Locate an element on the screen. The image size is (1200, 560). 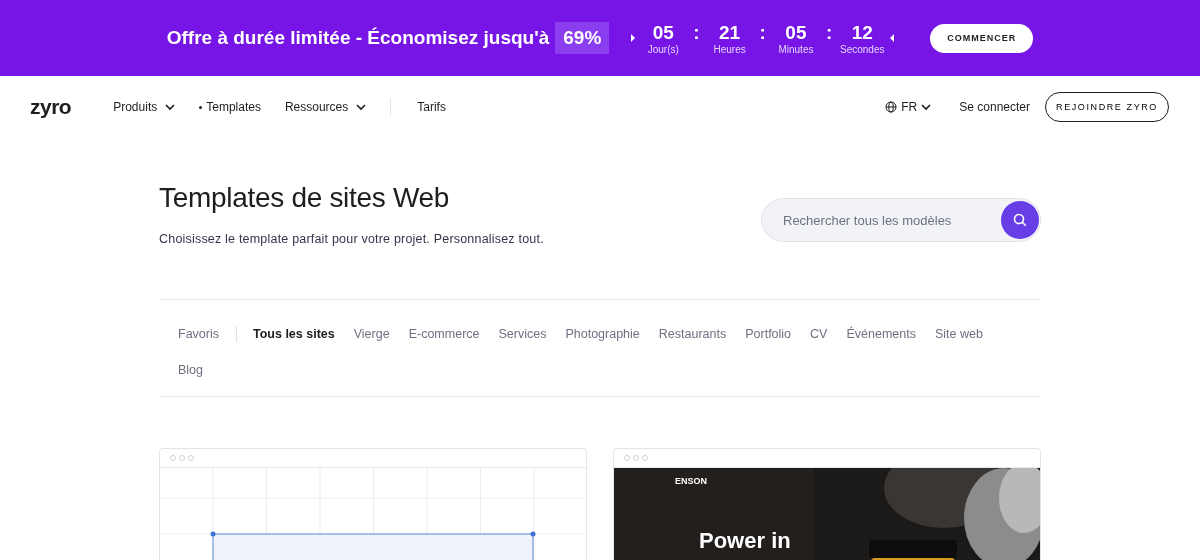
search-field: Rechercher tous les modèles is located at coordinates (901, 220).